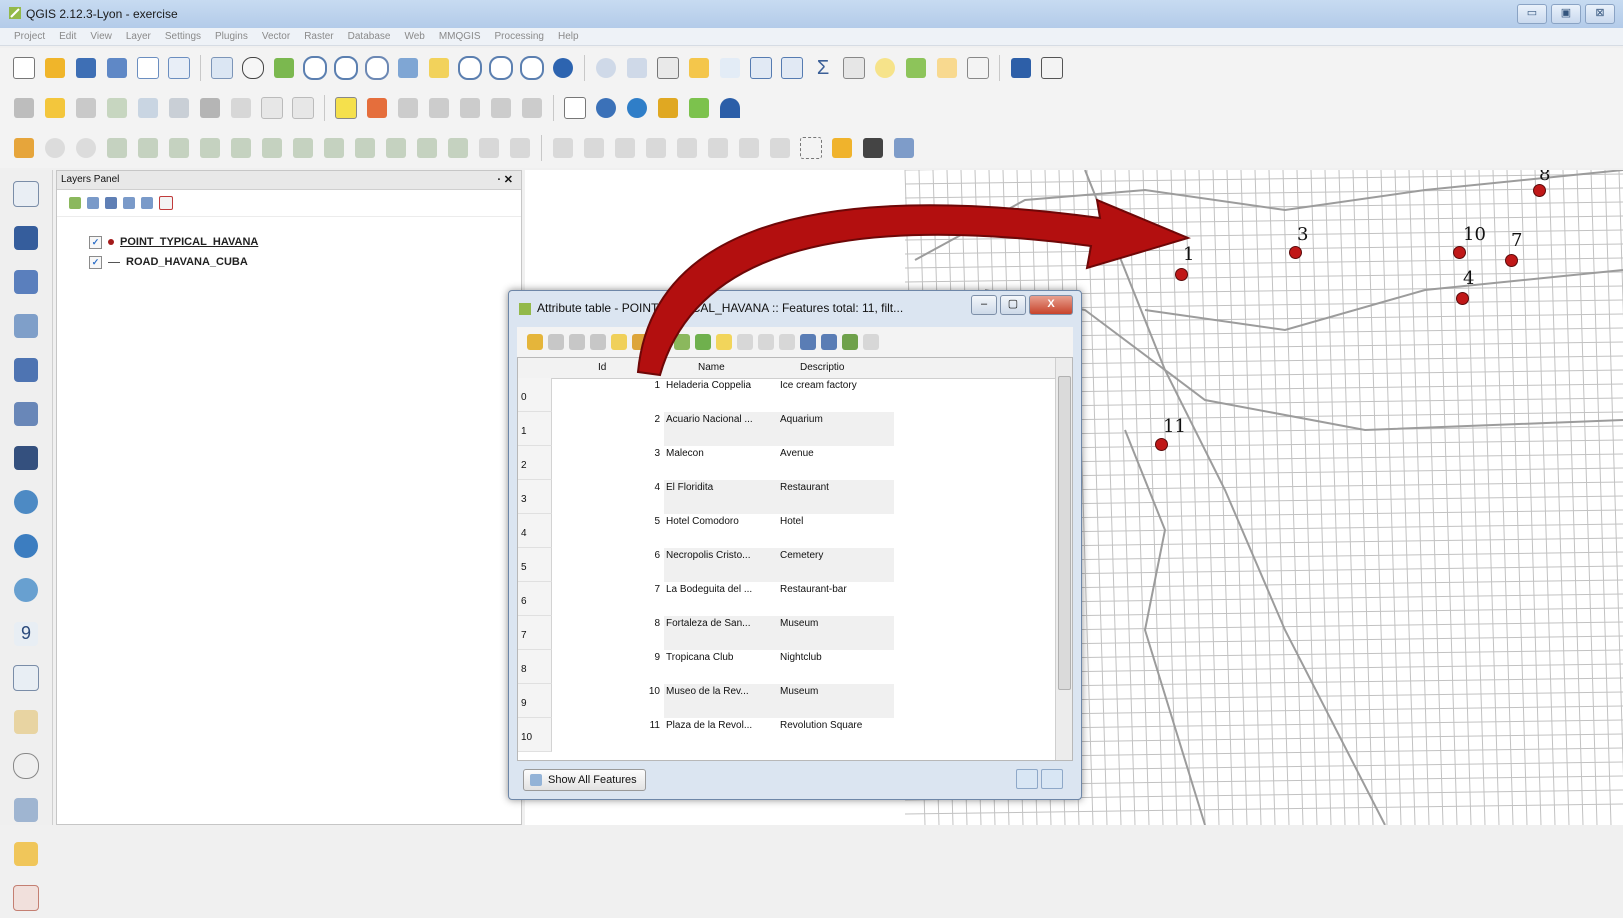 This screenshot has height=918, width=1623. I want to click on cell-descriptio: Hotel, so click(837, 521).